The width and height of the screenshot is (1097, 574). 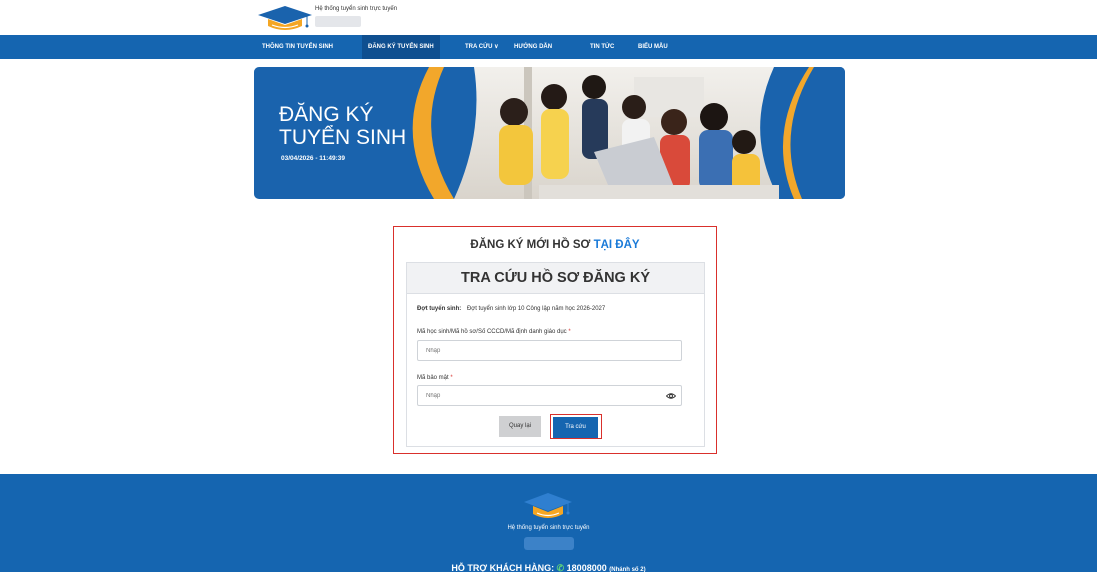 What do you see at coordinates (617, 245) in the screenshot?
I see `register-here-link: TẠI ĐÂY` at bounding box center [617, 245].